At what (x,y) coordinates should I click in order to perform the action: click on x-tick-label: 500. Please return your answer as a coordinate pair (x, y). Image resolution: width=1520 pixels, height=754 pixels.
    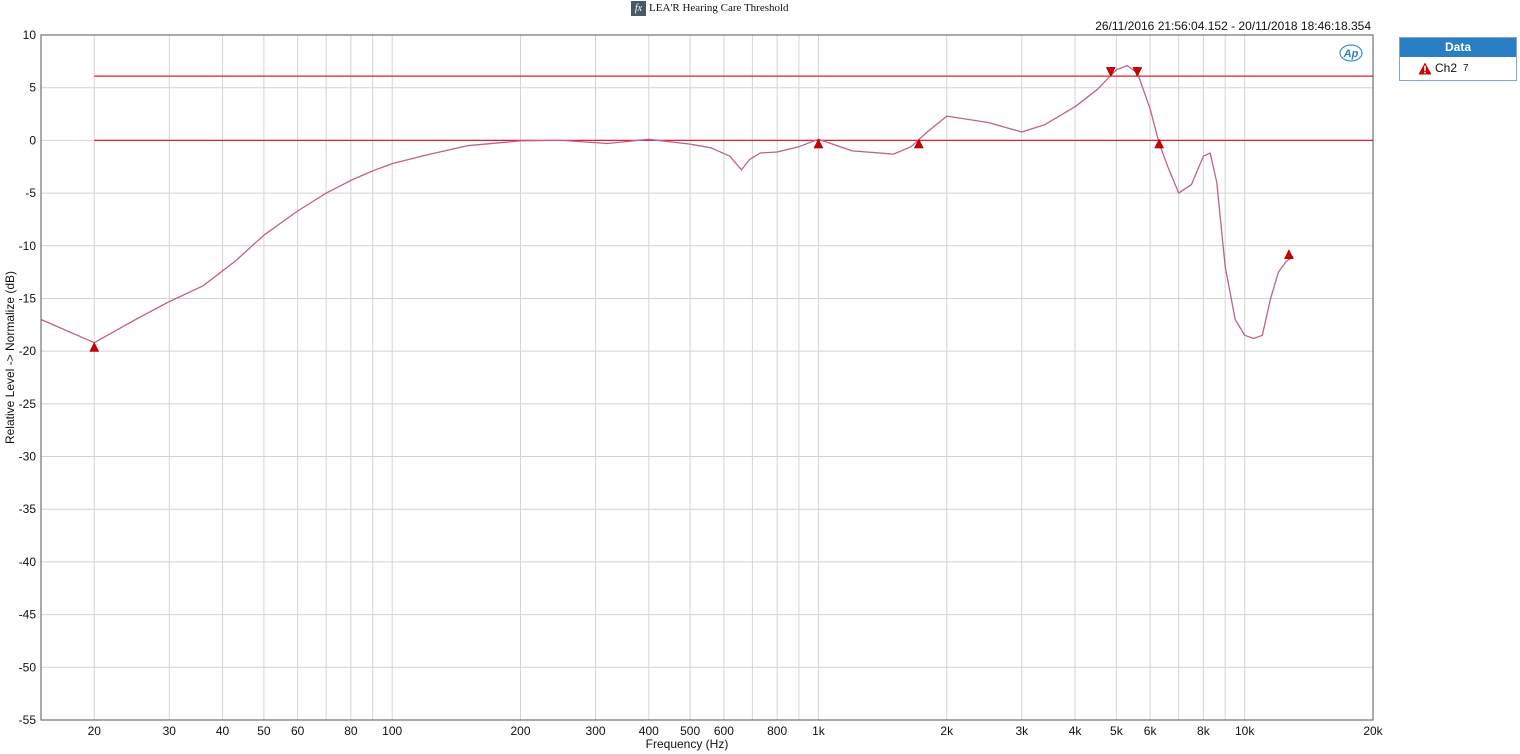
    Looking at the image, I should click on (690, 731).